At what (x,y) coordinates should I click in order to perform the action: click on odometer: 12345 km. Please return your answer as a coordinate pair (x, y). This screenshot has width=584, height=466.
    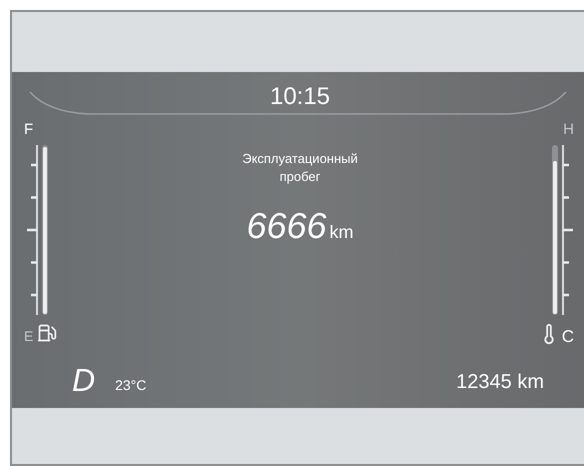
    Looking at the image, I should click on (500, 382).